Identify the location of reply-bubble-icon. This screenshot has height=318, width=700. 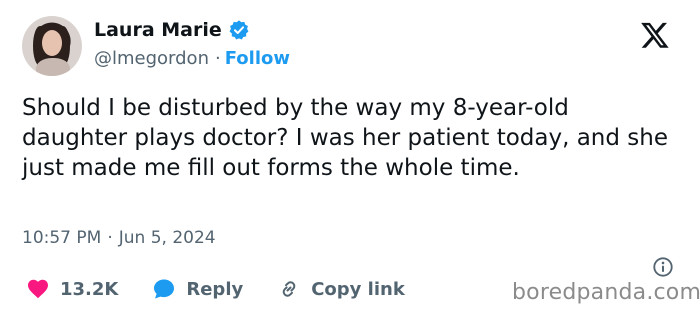
(164, 289).